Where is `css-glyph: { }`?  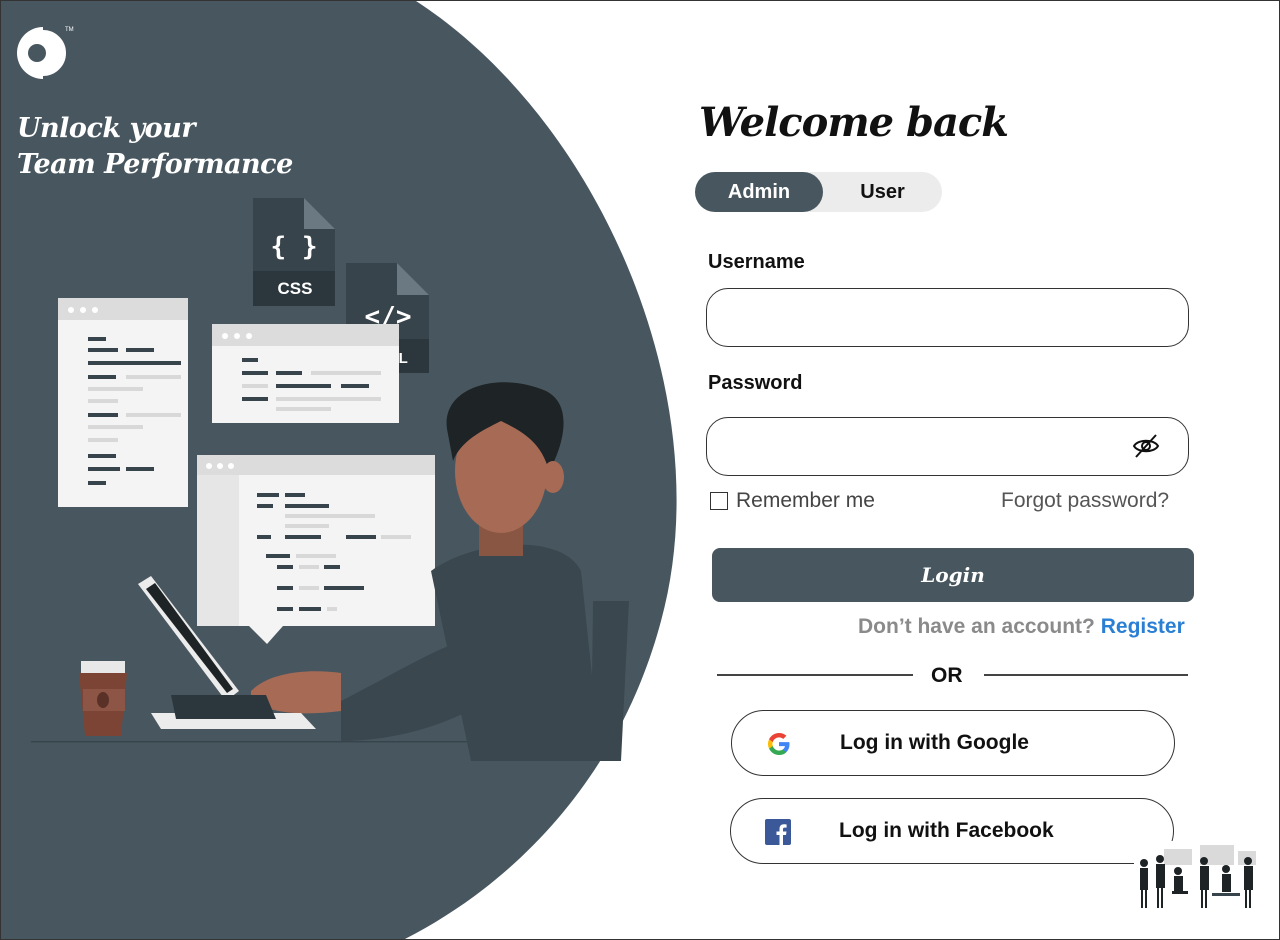 css-glyph: { } is located at coordinates (294, 247).